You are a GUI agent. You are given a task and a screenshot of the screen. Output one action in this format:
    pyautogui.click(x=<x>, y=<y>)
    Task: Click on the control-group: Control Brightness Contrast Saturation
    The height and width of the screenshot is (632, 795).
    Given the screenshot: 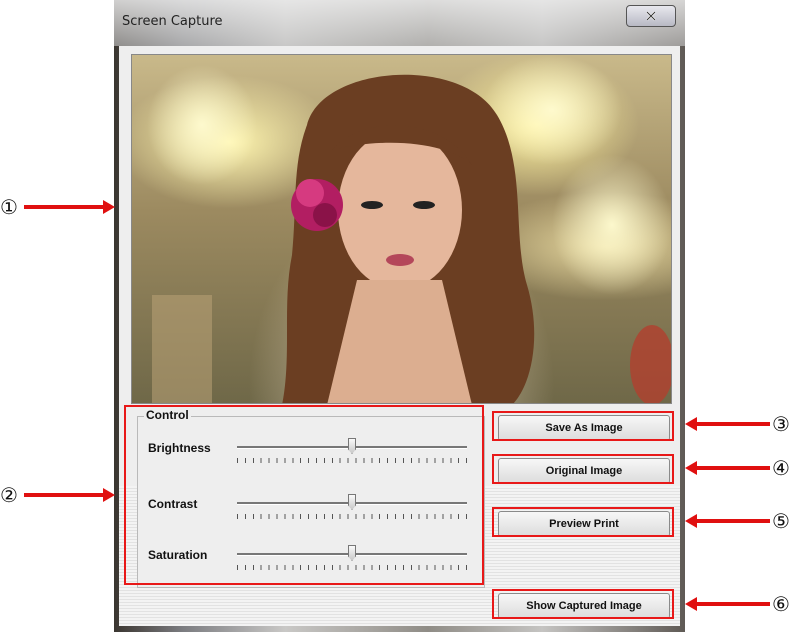 What is the action you would take?
    pyautogui.click(x=311, y=498)
    